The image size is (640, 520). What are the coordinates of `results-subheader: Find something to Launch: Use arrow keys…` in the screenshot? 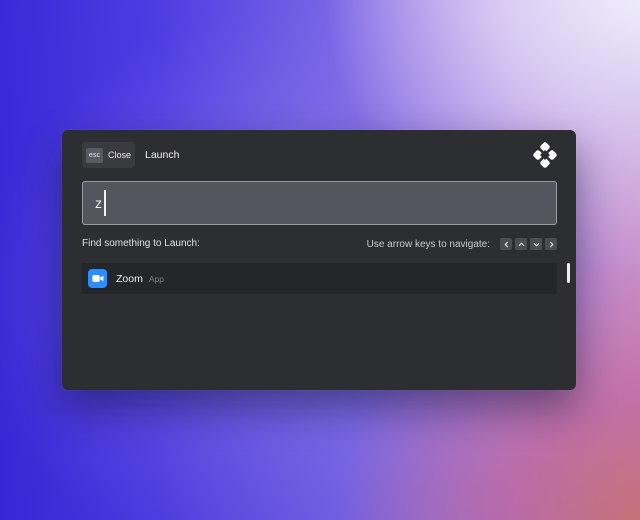 It's located at (319, 244).